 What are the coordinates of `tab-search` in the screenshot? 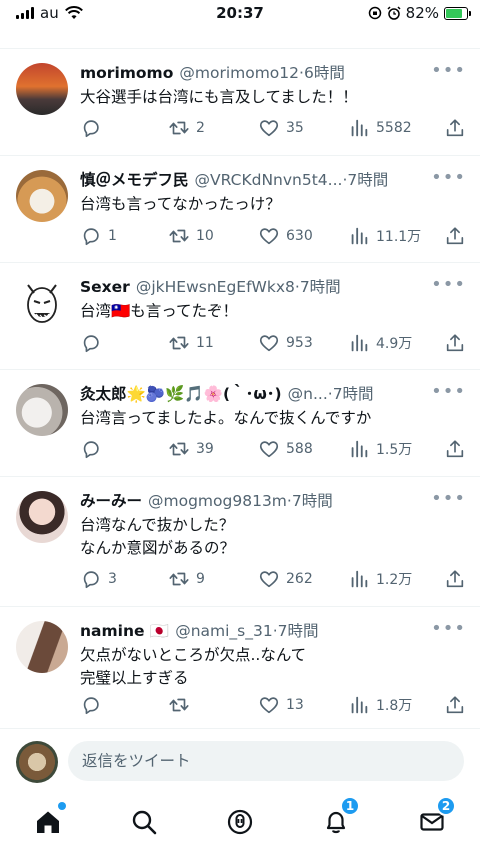 It's located at (144, 822).